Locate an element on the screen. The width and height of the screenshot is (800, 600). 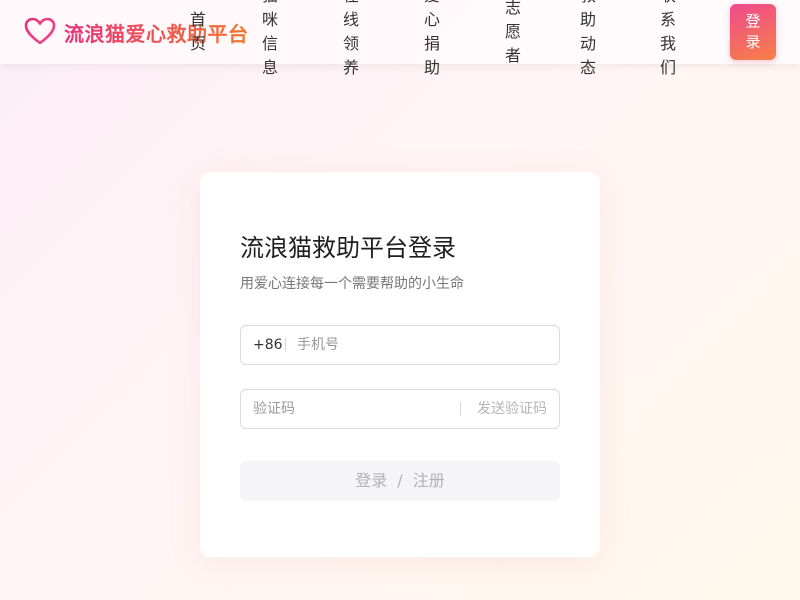
prefix-divider is located at coordinates (285, 345).